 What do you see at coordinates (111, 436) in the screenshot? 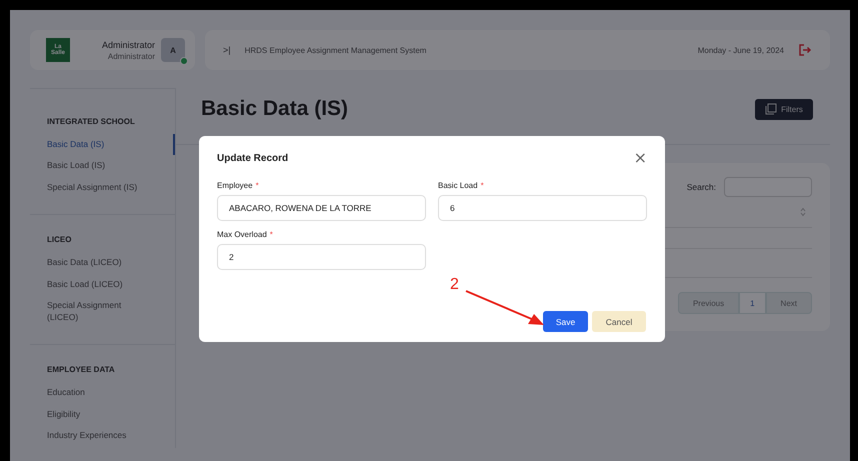
I see `sidebar-item: Industry Experiences` at bounding box center [111, 436].